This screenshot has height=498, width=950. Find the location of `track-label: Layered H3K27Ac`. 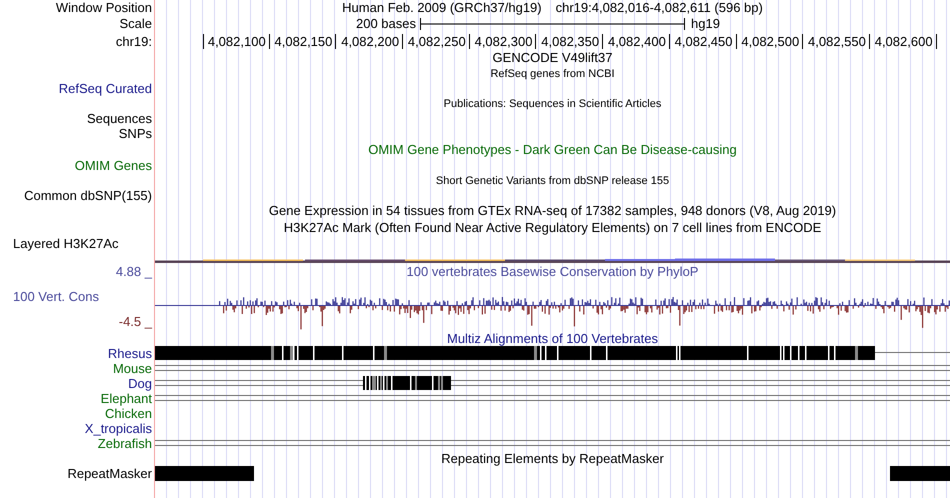

track-label: Layered H3K27Ac is located at coordinates (77, 243).